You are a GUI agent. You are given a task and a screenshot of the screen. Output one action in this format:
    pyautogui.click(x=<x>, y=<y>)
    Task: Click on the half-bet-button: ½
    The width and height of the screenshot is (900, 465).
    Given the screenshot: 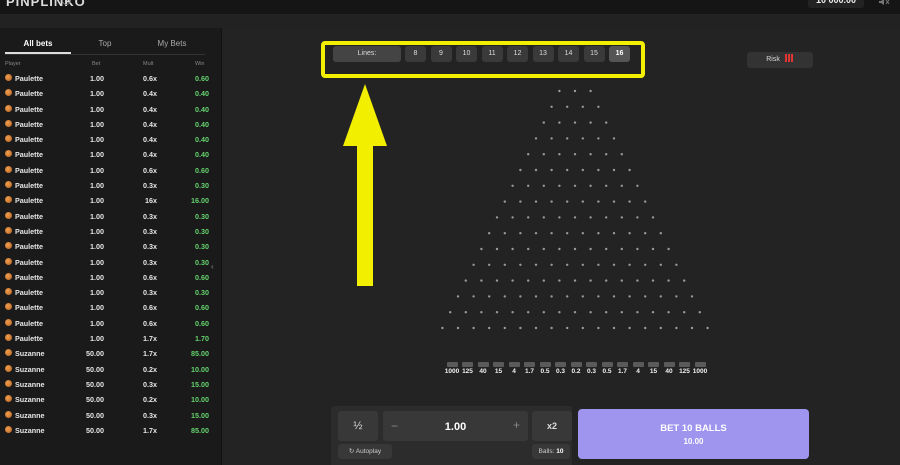 What is the action you would take?
    pyautogui.click(x=358, y=426)
    